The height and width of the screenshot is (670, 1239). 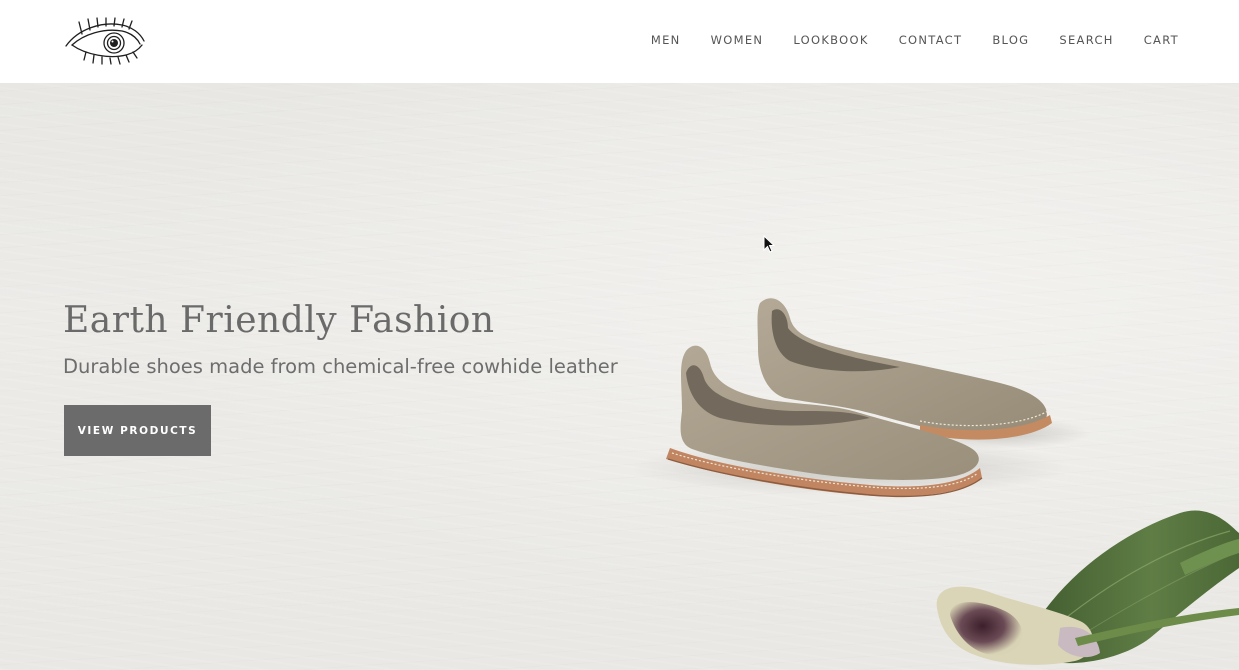 I want to click on nav-item-lookbook: LOOKBOOK, so click(x=830, y=40).